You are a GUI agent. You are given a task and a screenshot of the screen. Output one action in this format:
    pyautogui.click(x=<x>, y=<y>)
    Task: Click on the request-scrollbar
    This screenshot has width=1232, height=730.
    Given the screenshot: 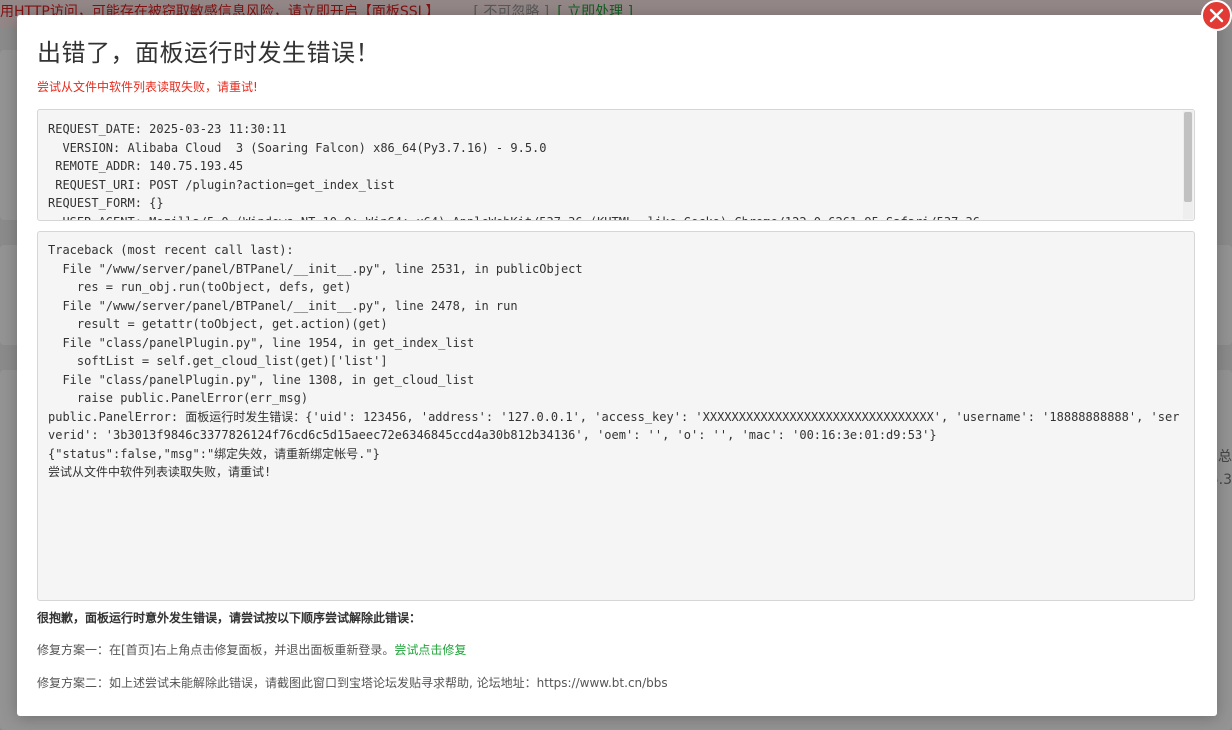 What is the action you would take?
    pyautogui.click(x=1188, y=165)
    